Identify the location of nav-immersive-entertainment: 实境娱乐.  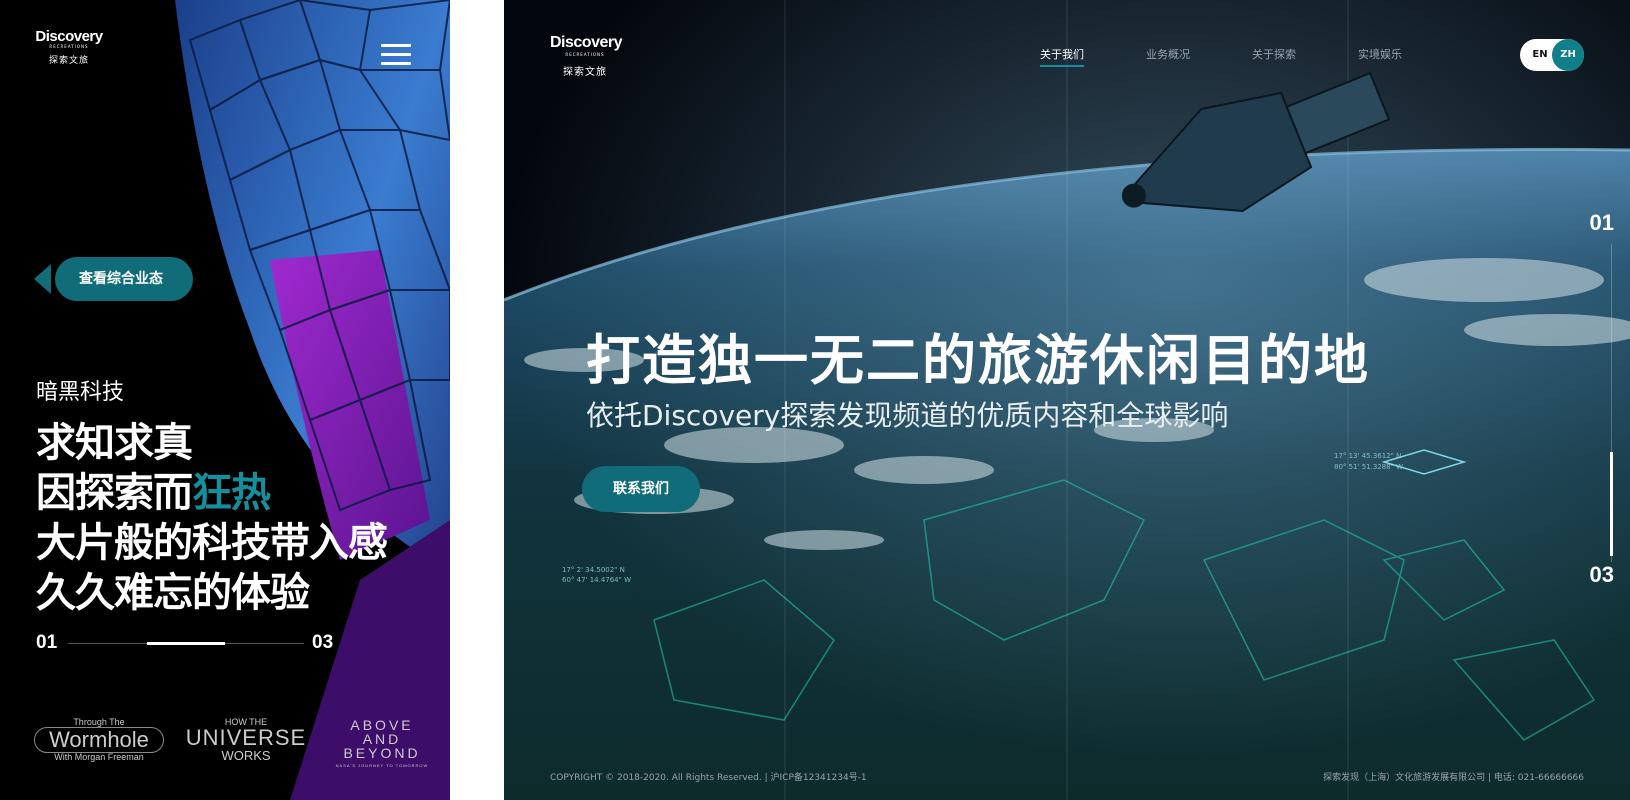
(1380, 54).